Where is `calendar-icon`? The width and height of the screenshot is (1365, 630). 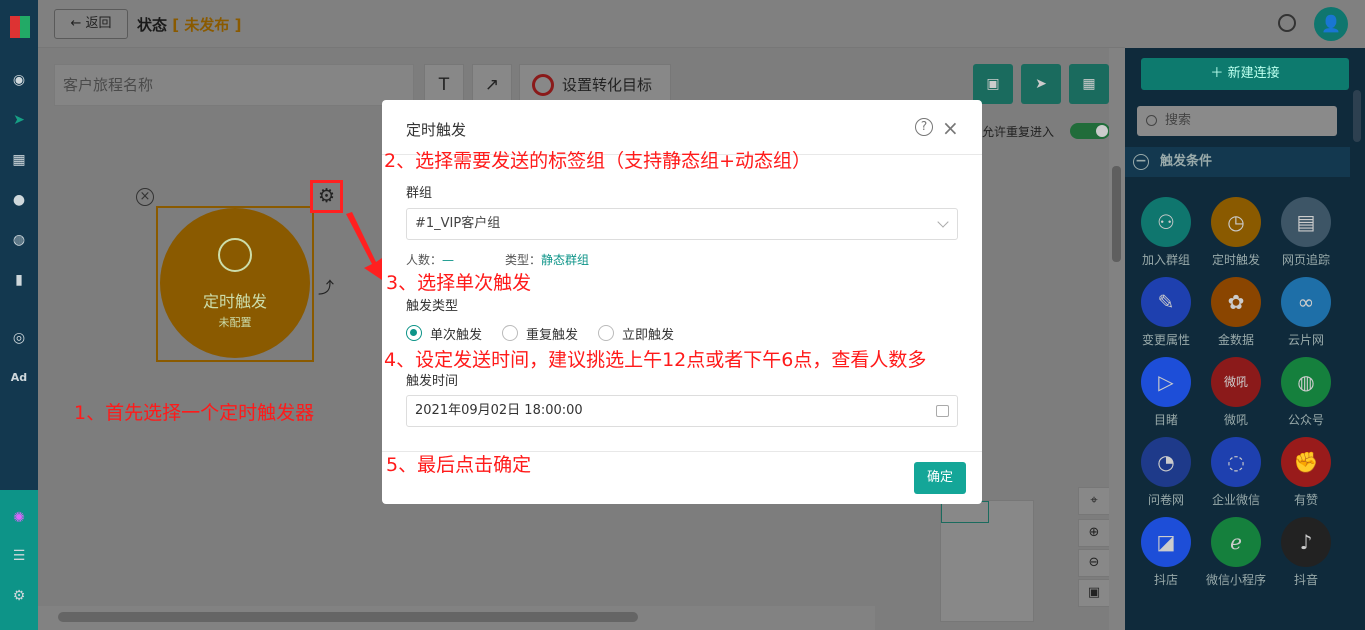 calendar-icon is located at coordinates (942, 411).